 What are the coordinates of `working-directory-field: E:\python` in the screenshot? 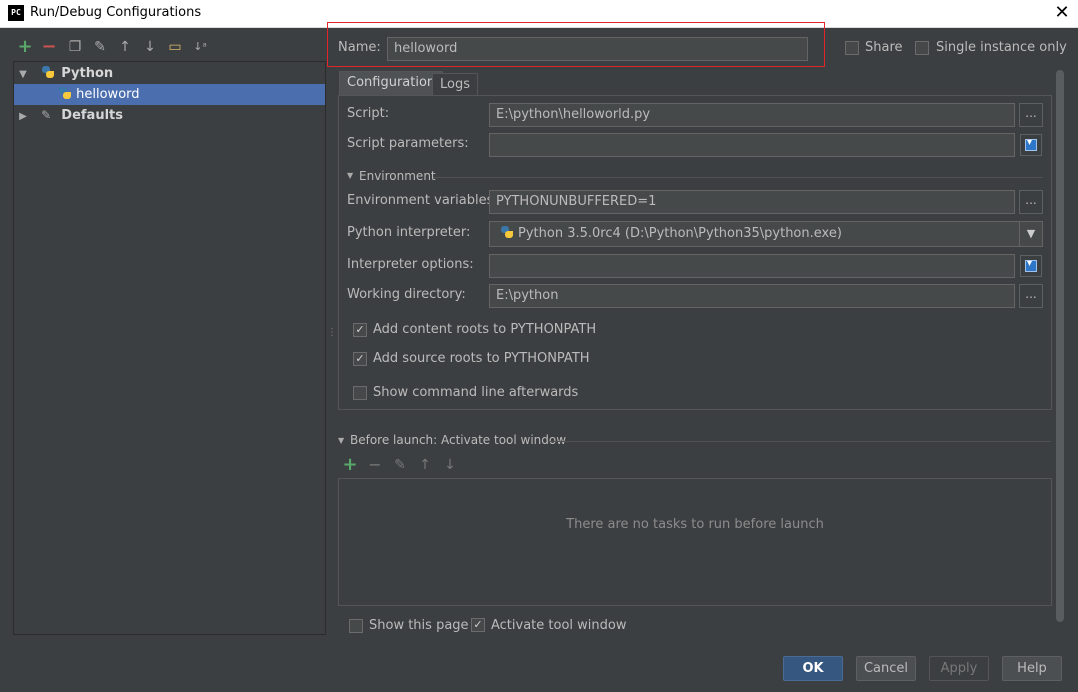 It's located at (752, 296).